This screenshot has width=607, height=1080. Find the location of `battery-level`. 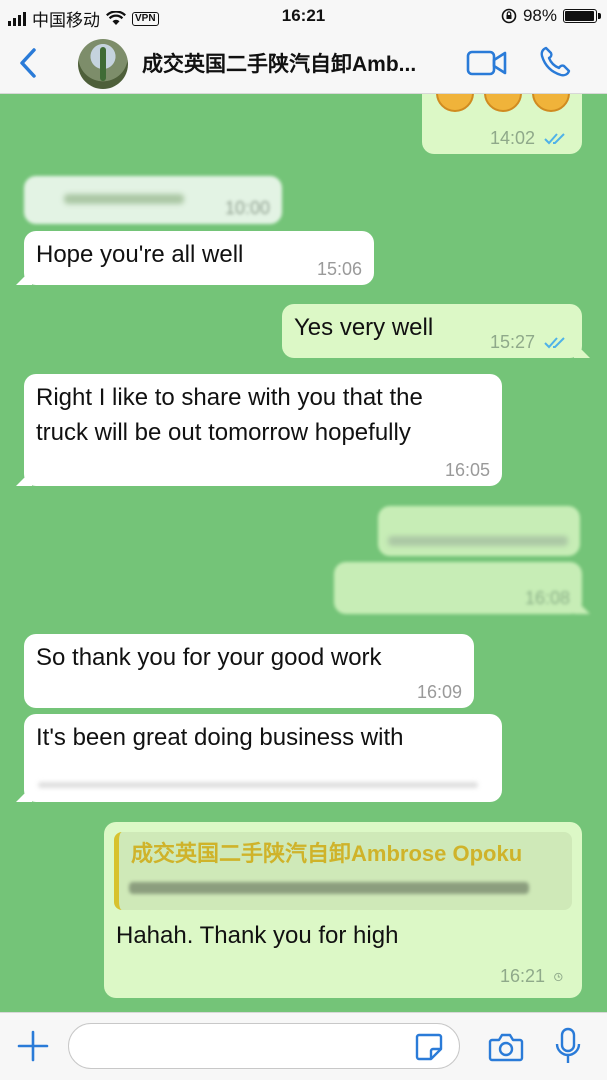

battery-level is located at coordinates (580, 16).